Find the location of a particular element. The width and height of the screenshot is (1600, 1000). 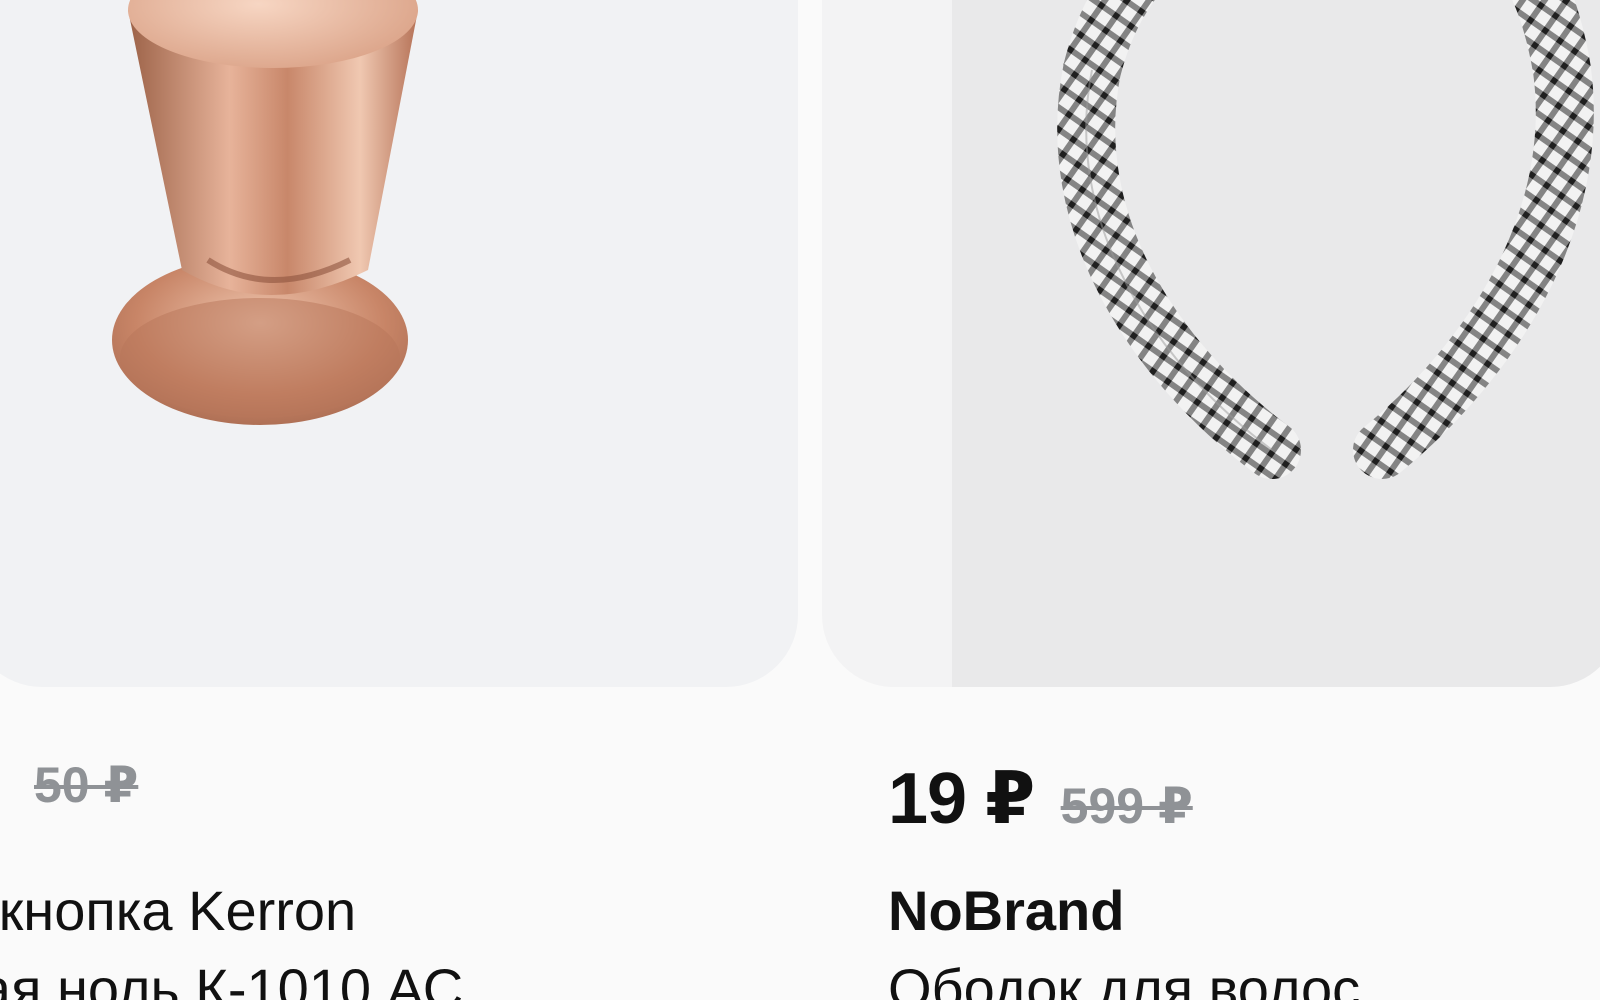

current-price: 19 ₽ is located at coordinates (961, 799).